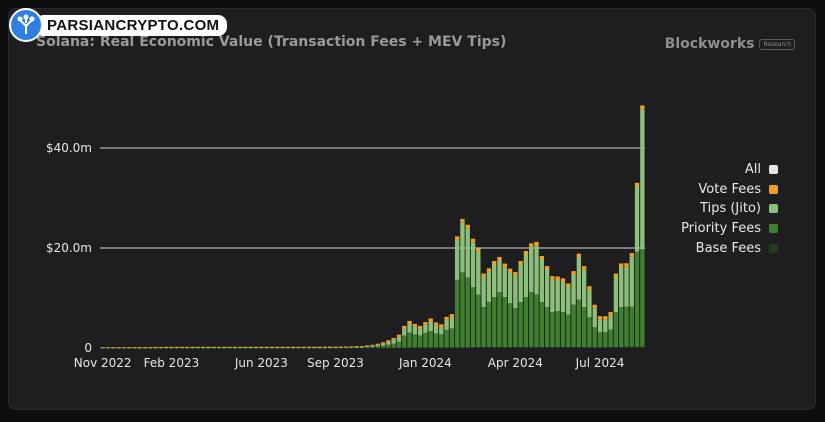 The width and height of the screenshot is (825, 422). Describe the element at coordinates (600, 363) in the screenshot. I see `x-tick-label: Jul 2024` at that location.